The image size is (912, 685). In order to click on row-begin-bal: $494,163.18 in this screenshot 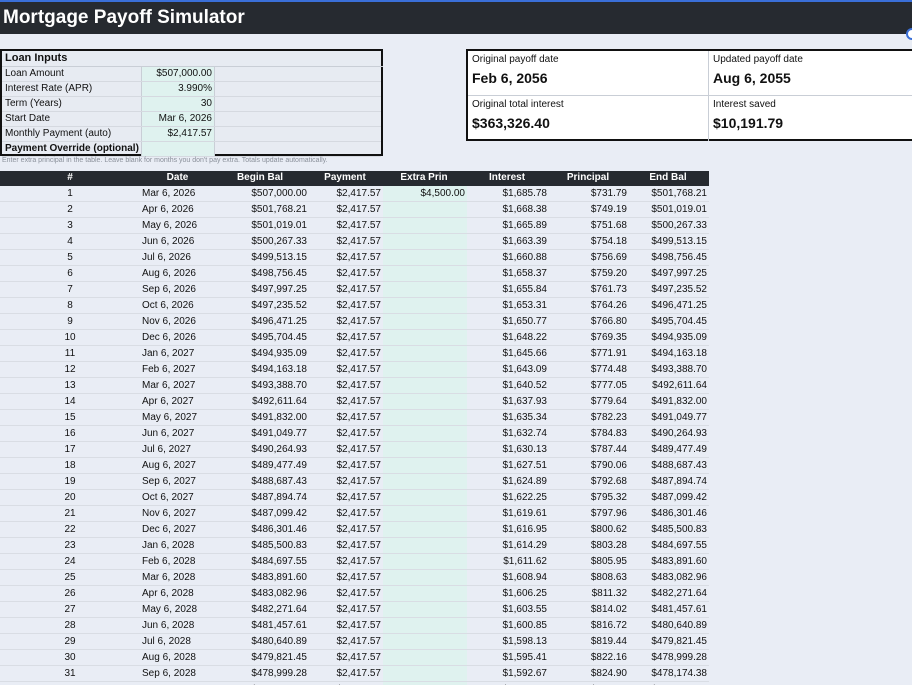, I will do `click(279, 369)`.